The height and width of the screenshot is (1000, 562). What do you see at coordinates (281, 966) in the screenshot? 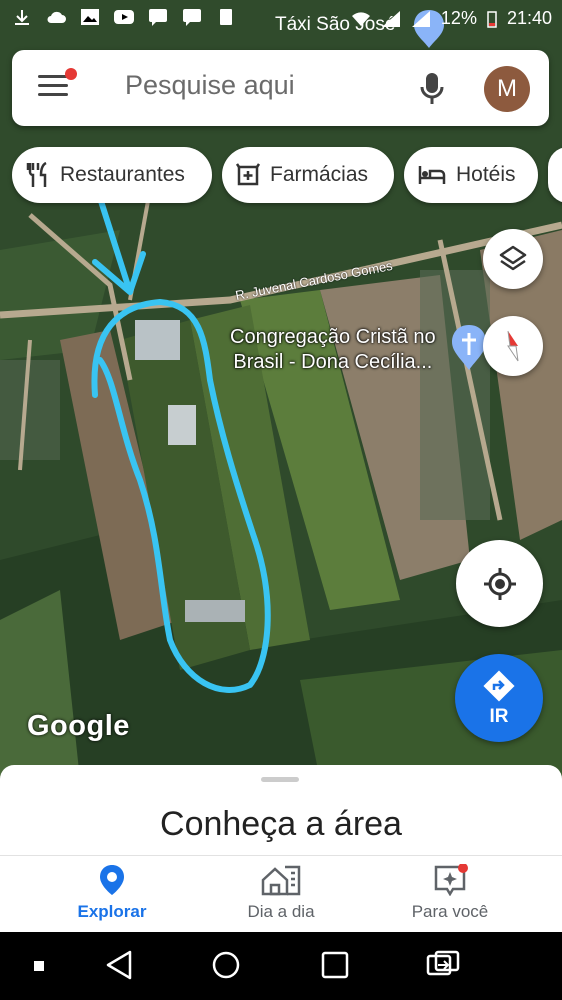
I see `system-navigation-bar` at bounding box center [281, 966].